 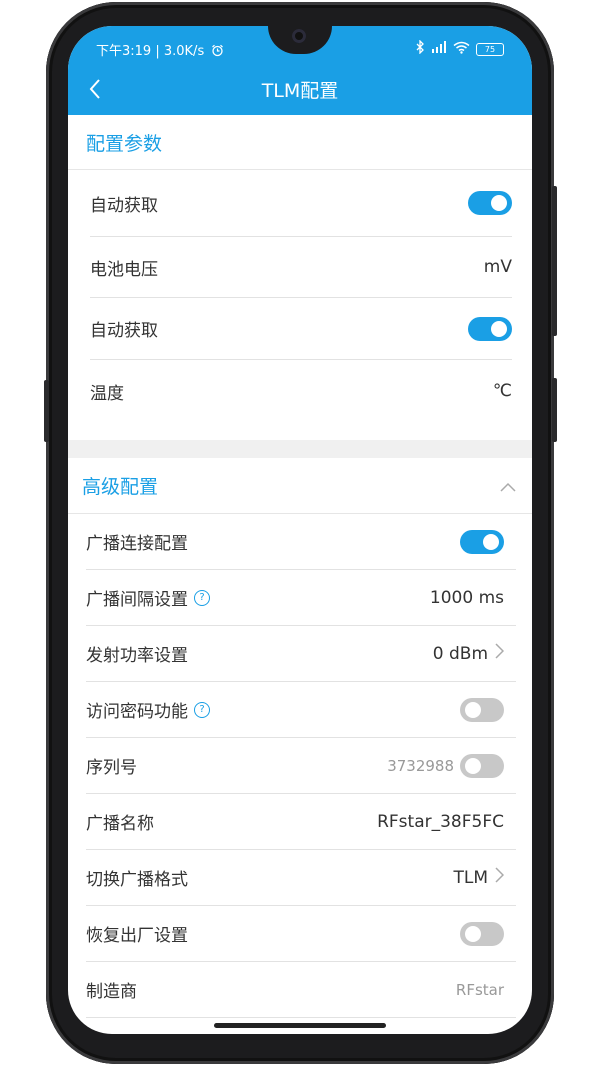 I want to click on battery-icon: 75, so click(x=490, y=49).